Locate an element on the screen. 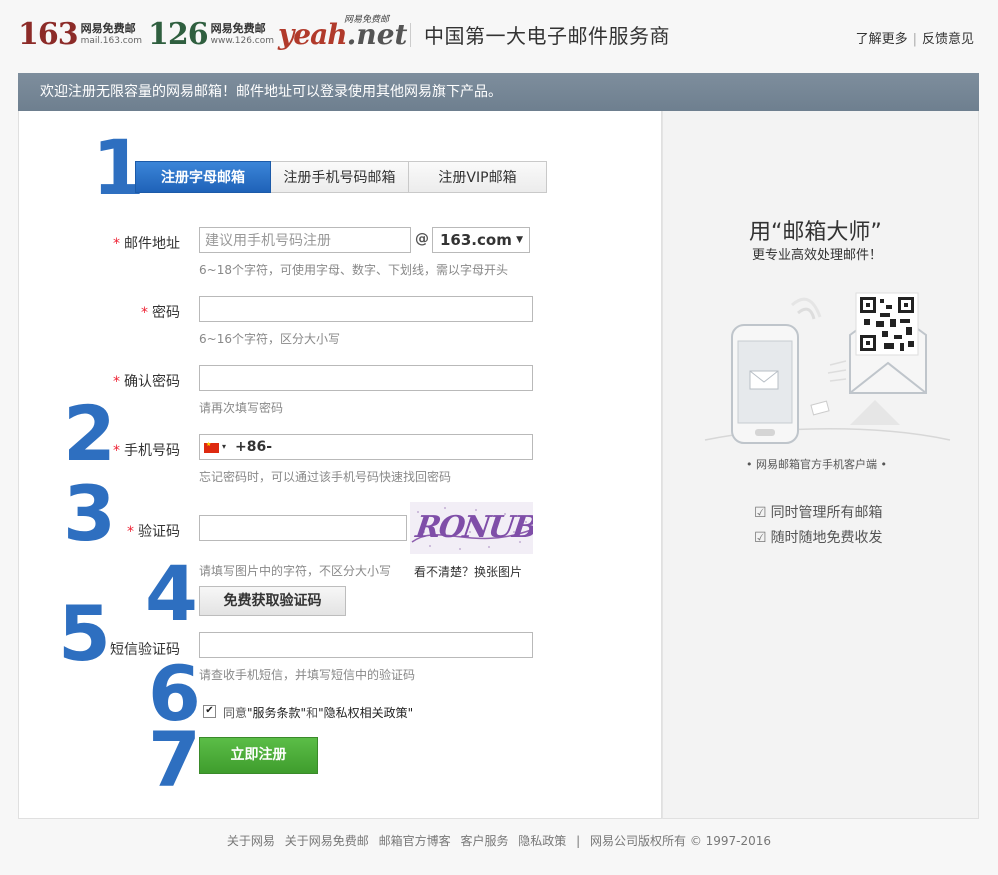 The height and width of the screenshot is (875, 998). logo-126-line2: www.126.com is located at coordinates (242, 41).